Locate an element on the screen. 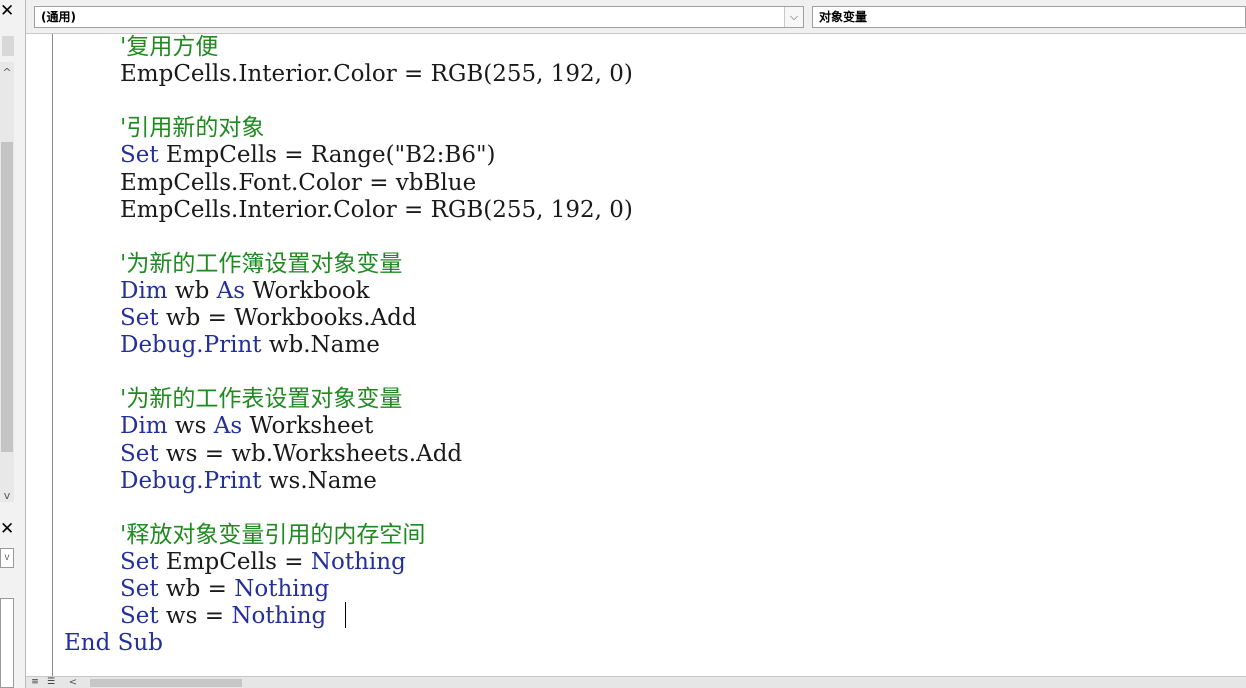 This screenshot has width=1246, height=688. comment-text: '为新的工作表设置对象变量 is located at coordinates (261, 399).